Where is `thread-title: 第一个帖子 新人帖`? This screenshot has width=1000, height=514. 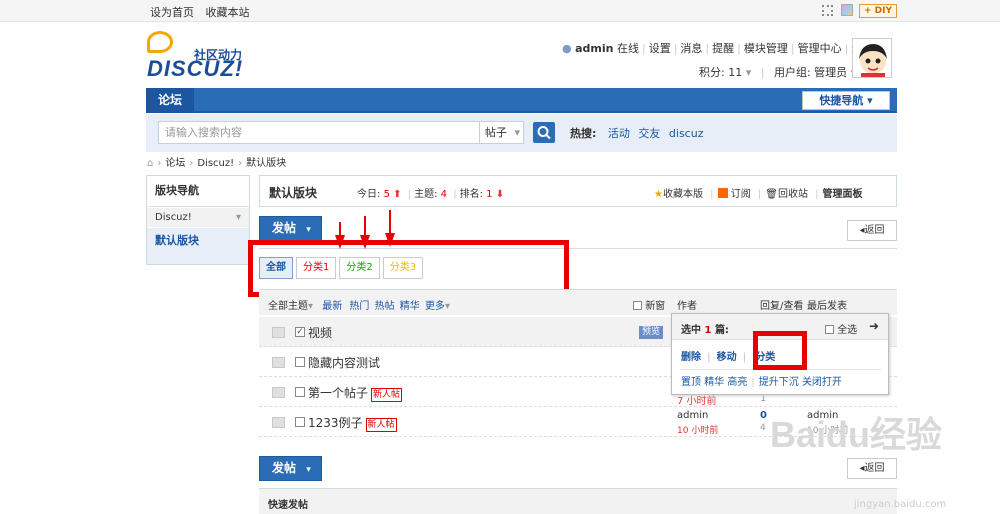 thread-title: 第一个帖子 新人帖 is located at coordinates (355, 393).